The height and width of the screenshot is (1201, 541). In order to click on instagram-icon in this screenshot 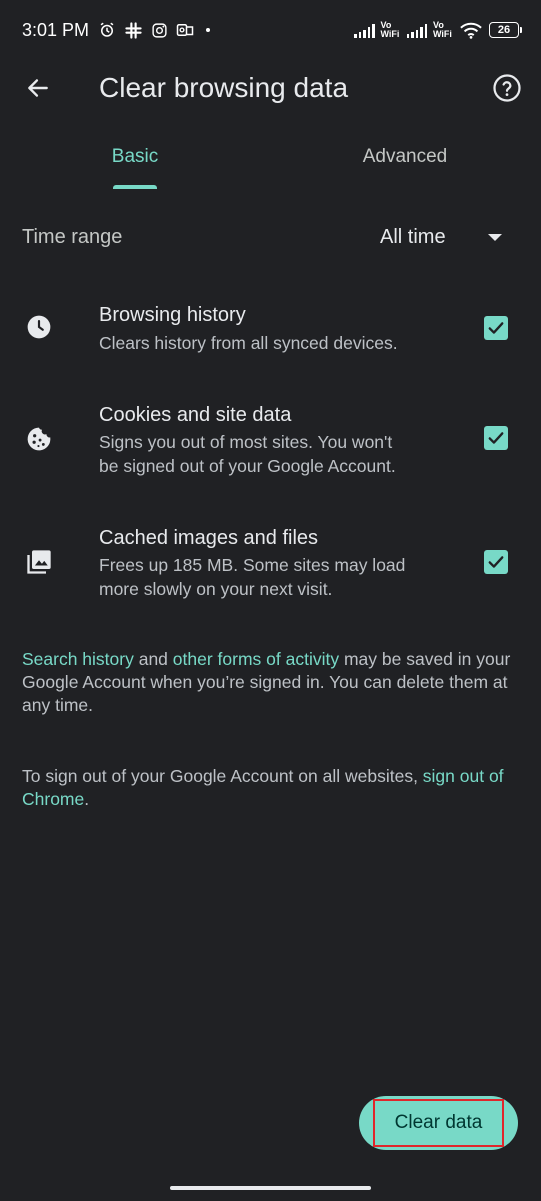, I will do `click(159, 30)`.